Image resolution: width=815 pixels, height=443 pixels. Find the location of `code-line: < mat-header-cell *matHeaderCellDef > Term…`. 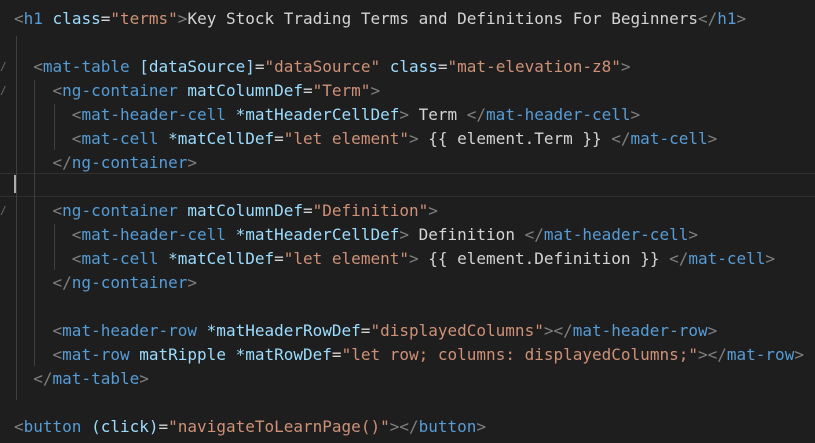

code-line: < mat-header-cell *matHeaderCellDef > Term… is located at coordinates (407, 115).